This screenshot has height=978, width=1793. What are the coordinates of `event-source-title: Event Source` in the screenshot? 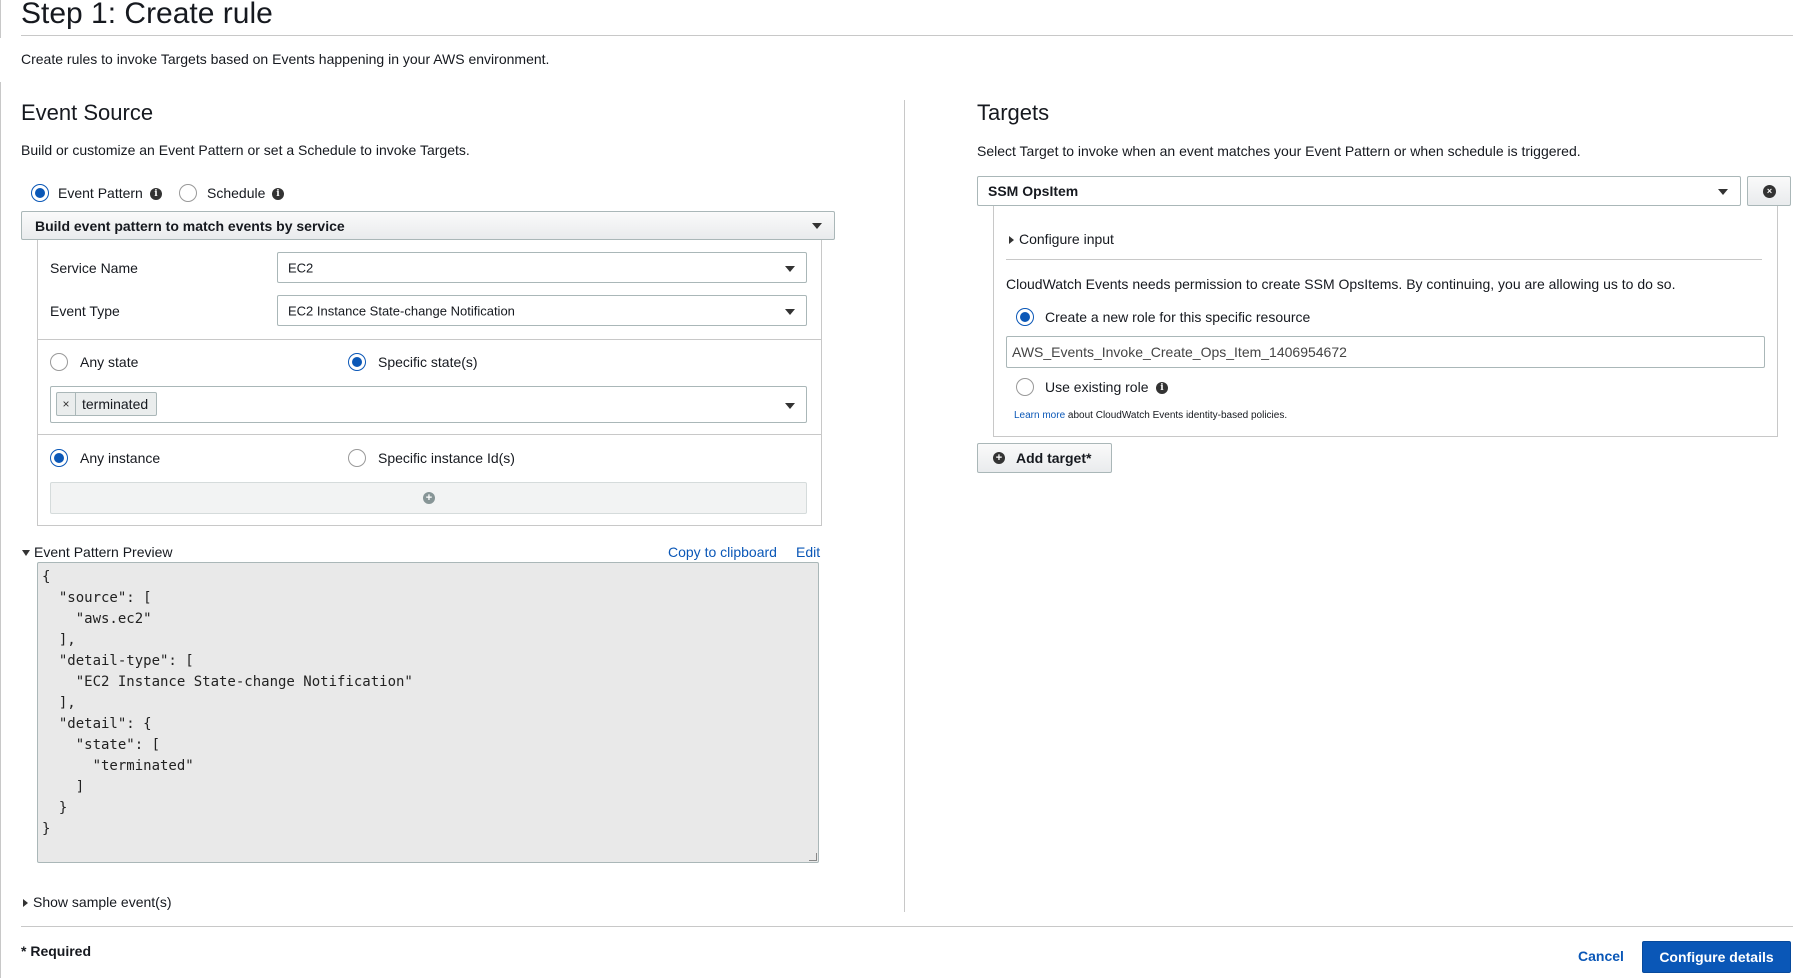 It's located at (87, 112).